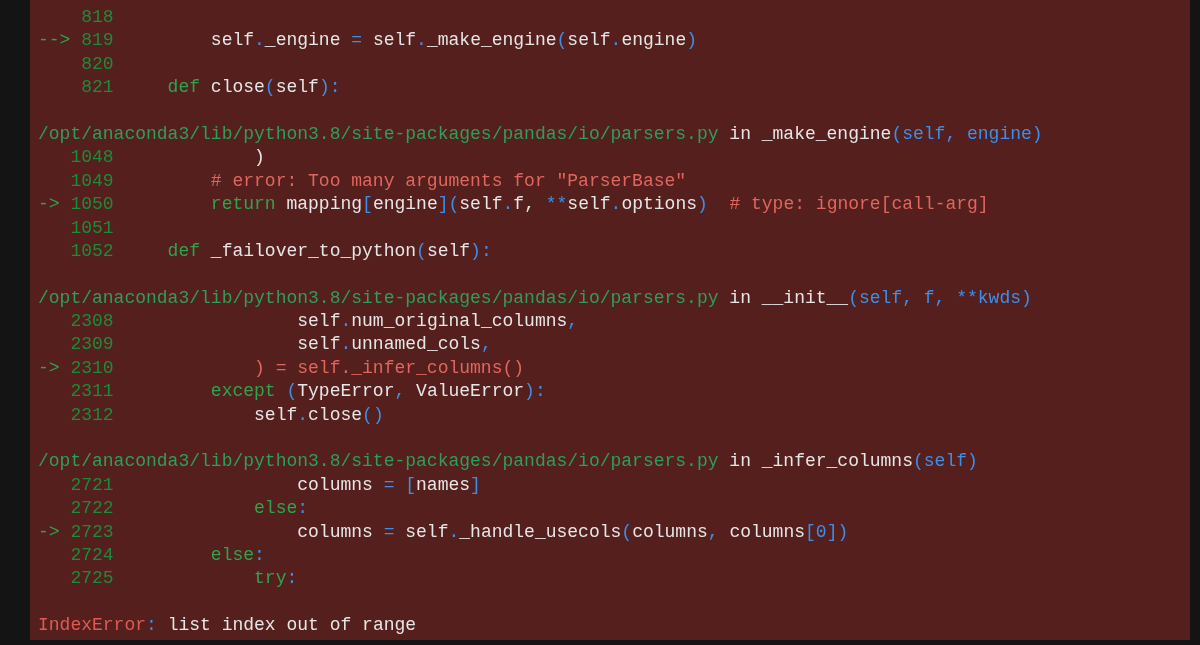 This screenshot has width=1200, height=645. I want to click on code-line: ), so click(259, 158).